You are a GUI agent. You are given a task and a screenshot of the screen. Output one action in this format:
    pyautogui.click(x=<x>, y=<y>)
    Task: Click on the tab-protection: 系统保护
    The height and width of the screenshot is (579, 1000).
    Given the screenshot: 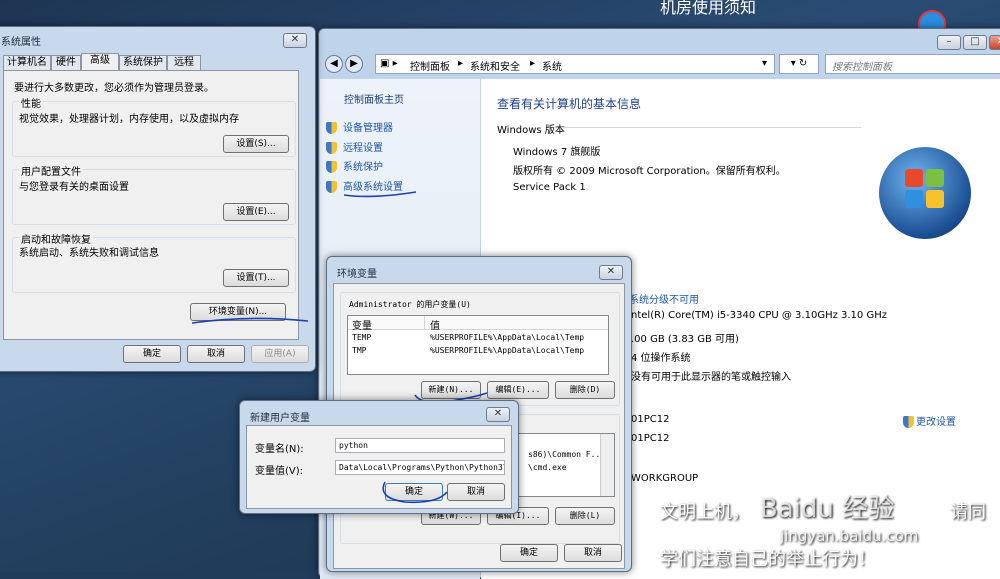 What is the action you would take?
    pyautogui.click(x=143, y=62)
    